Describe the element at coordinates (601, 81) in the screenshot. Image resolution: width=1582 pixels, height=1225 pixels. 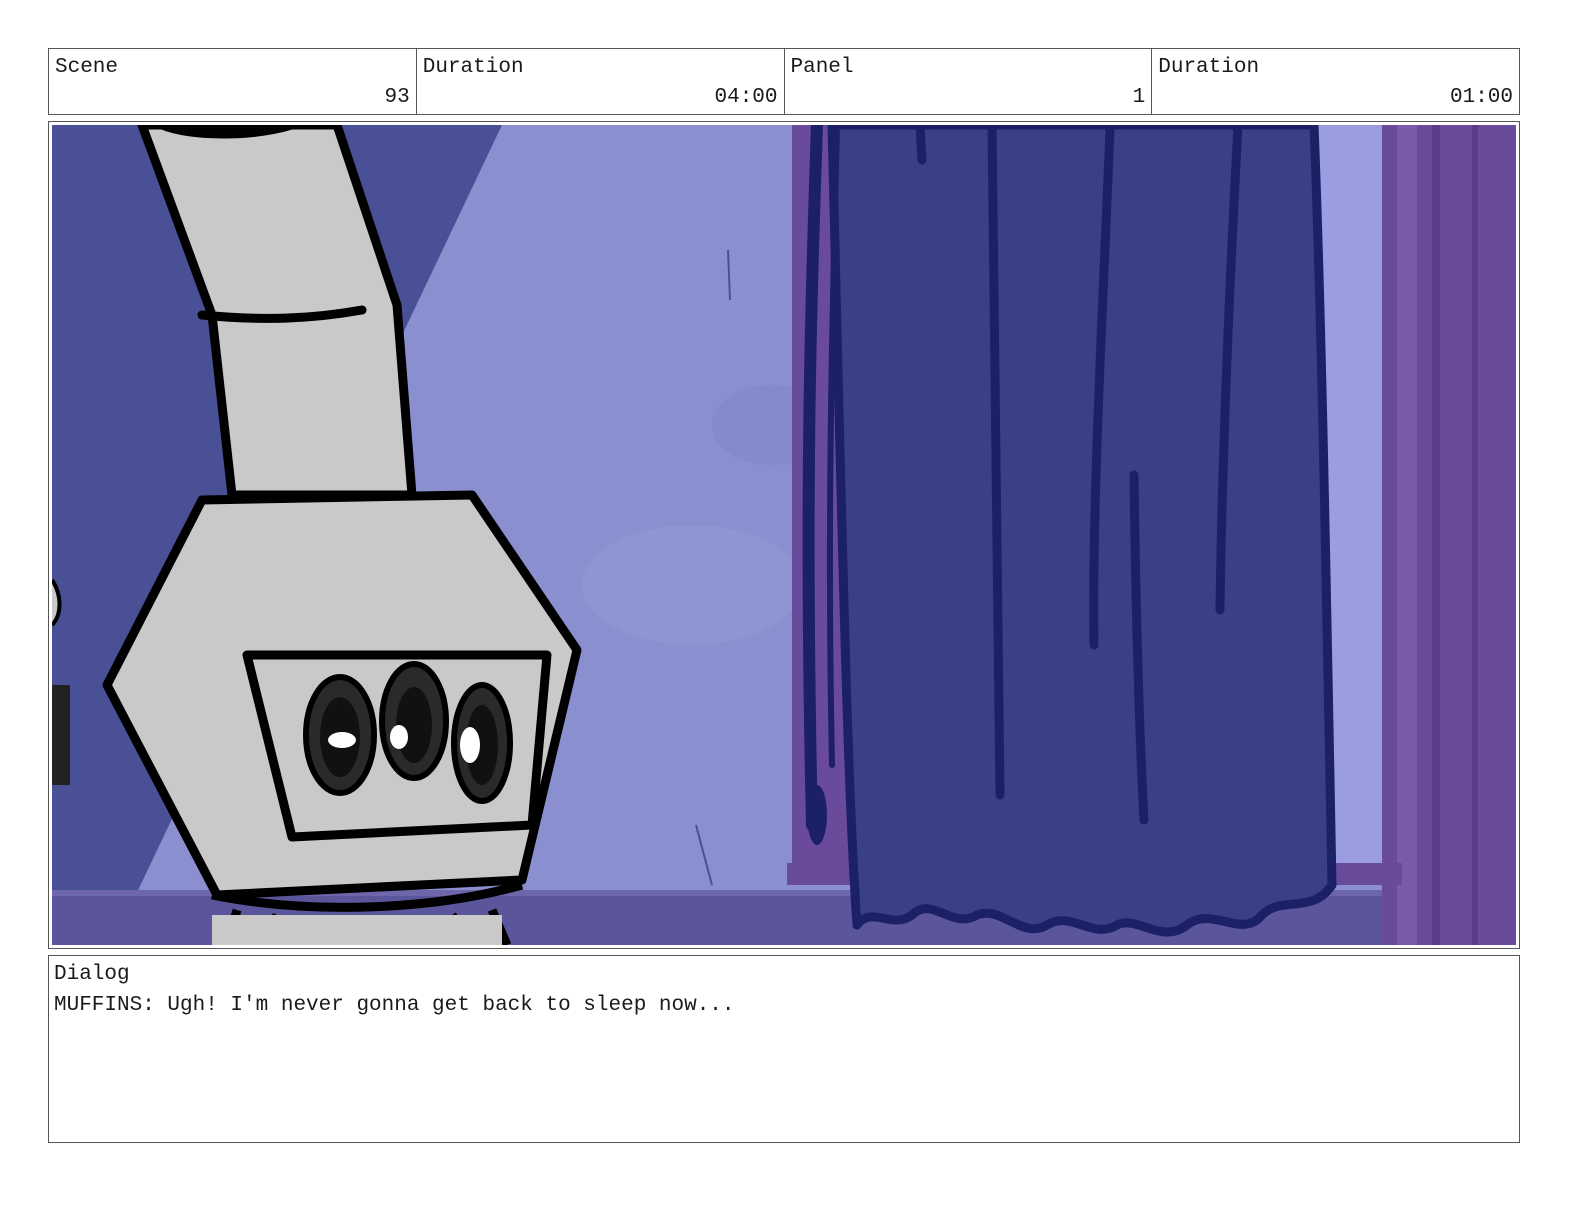
I see `scene-duration-cell: Duration 04:00` at that location.